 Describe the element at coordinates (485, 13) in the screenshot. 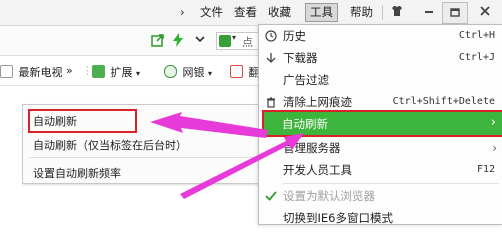

I see `close-icon` at that location.